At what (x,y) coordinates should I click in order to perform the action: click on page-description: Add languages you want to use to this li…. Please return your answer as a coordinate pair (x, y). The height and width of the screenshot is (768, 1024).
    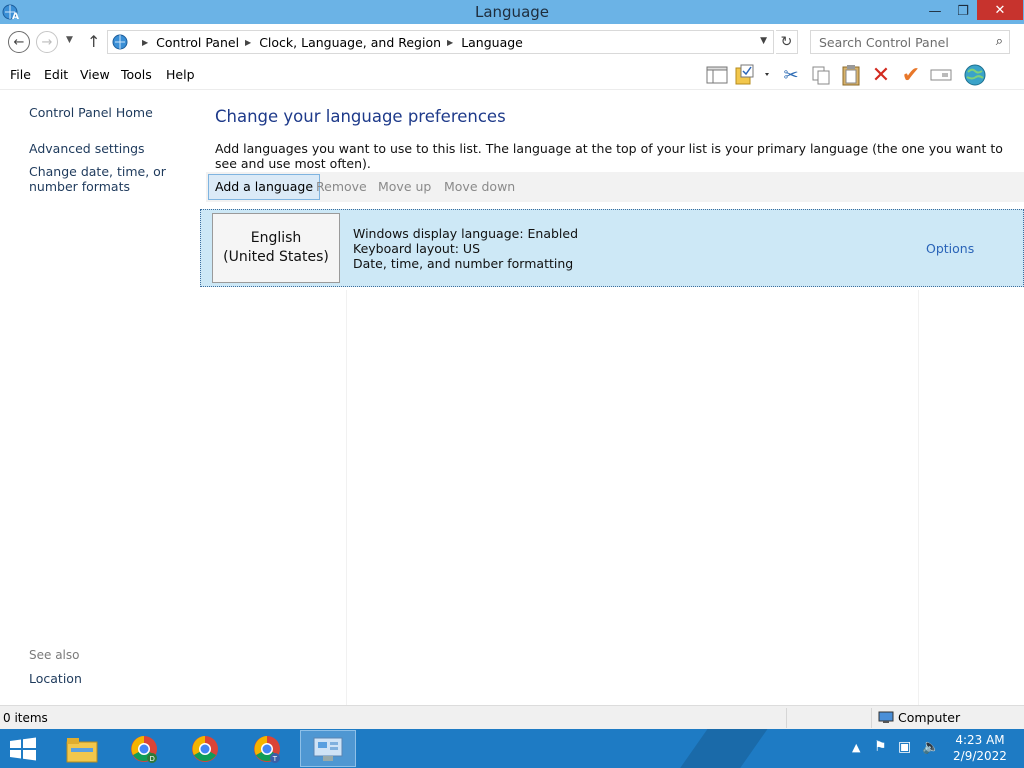
    Looking at the image, I should click on (609, 156).